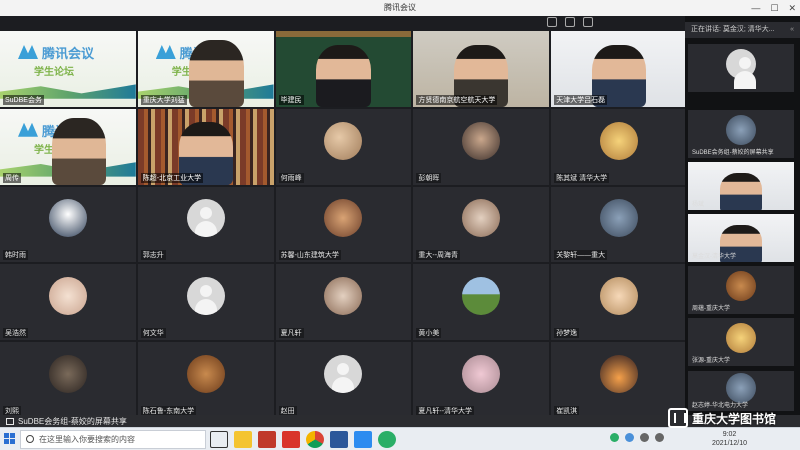  What do you see at coordinates (15, 333) in the screenshot?
I see `participant-name: 吴浩然` at bounding box center [15, 333].